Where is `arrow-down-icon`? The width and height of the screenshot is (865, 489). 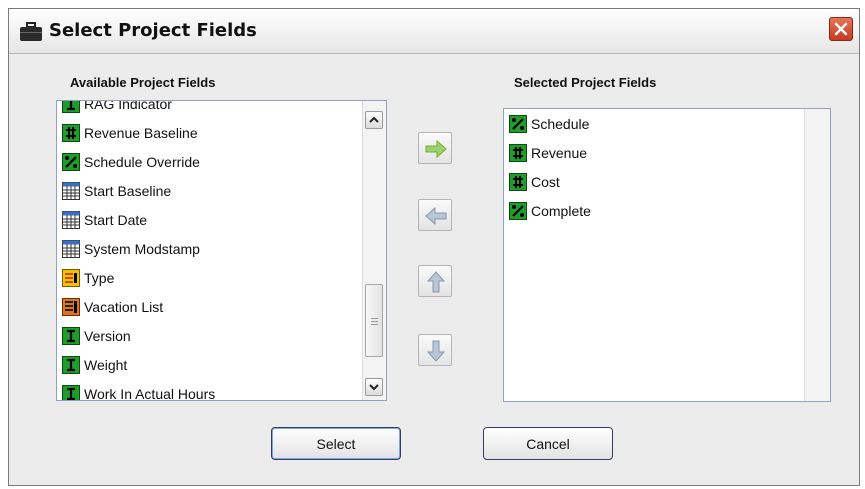
arrow-down-icon is located at coordinates (436, 351).